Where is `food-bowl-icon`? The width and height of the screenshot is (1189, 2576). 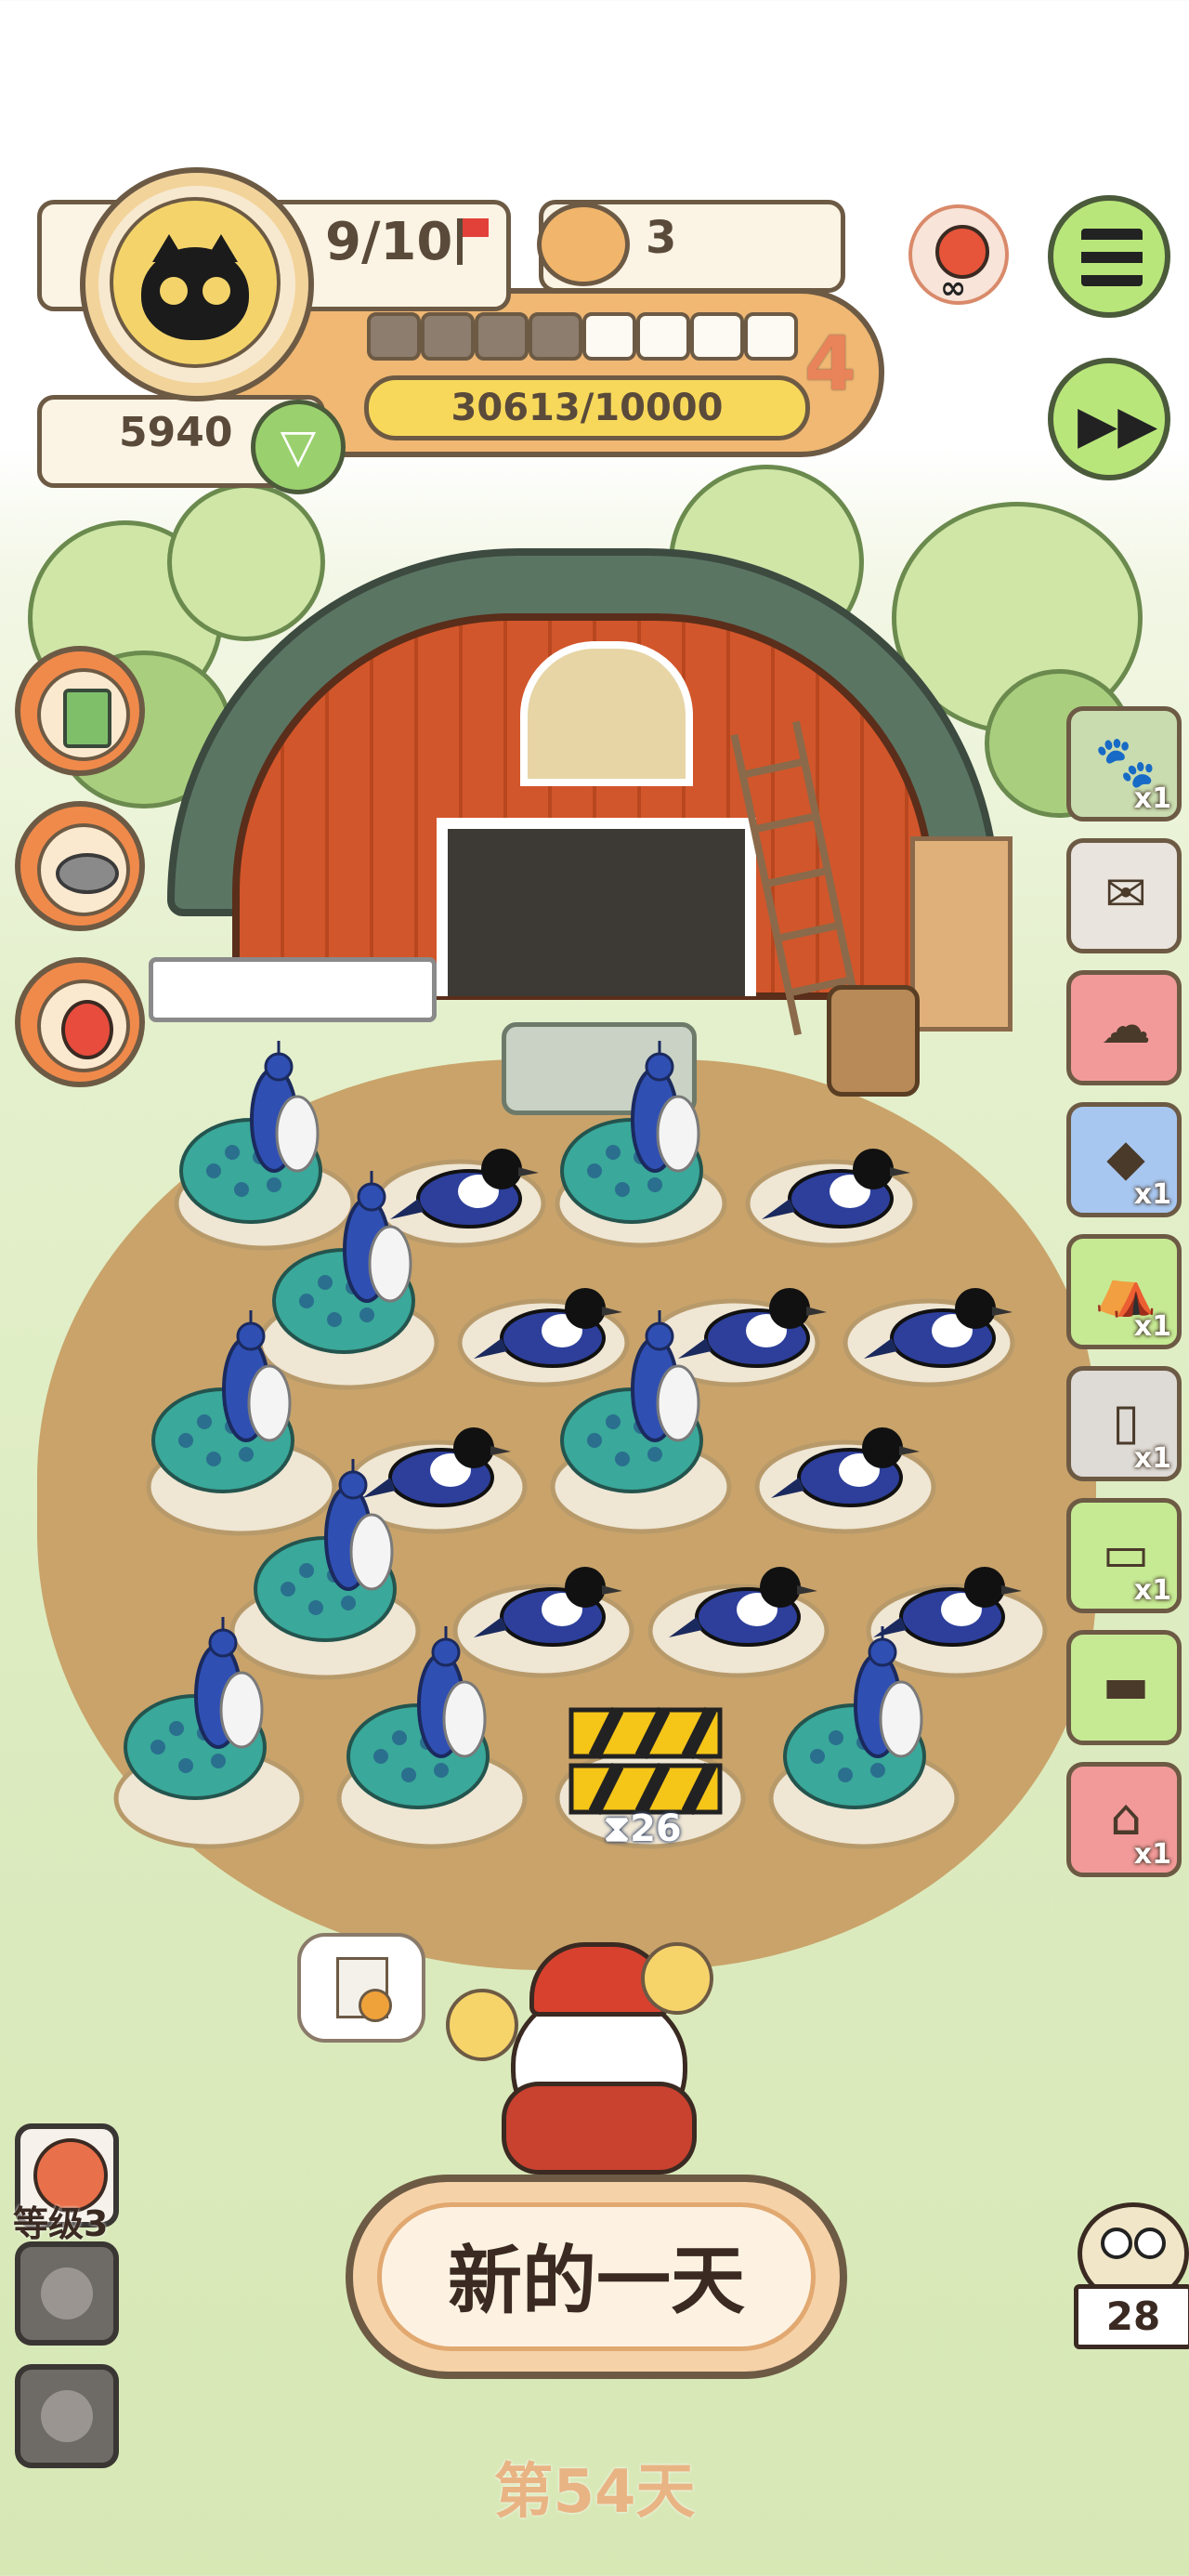 food-bowl-icon is located at coordinates (583, 244).